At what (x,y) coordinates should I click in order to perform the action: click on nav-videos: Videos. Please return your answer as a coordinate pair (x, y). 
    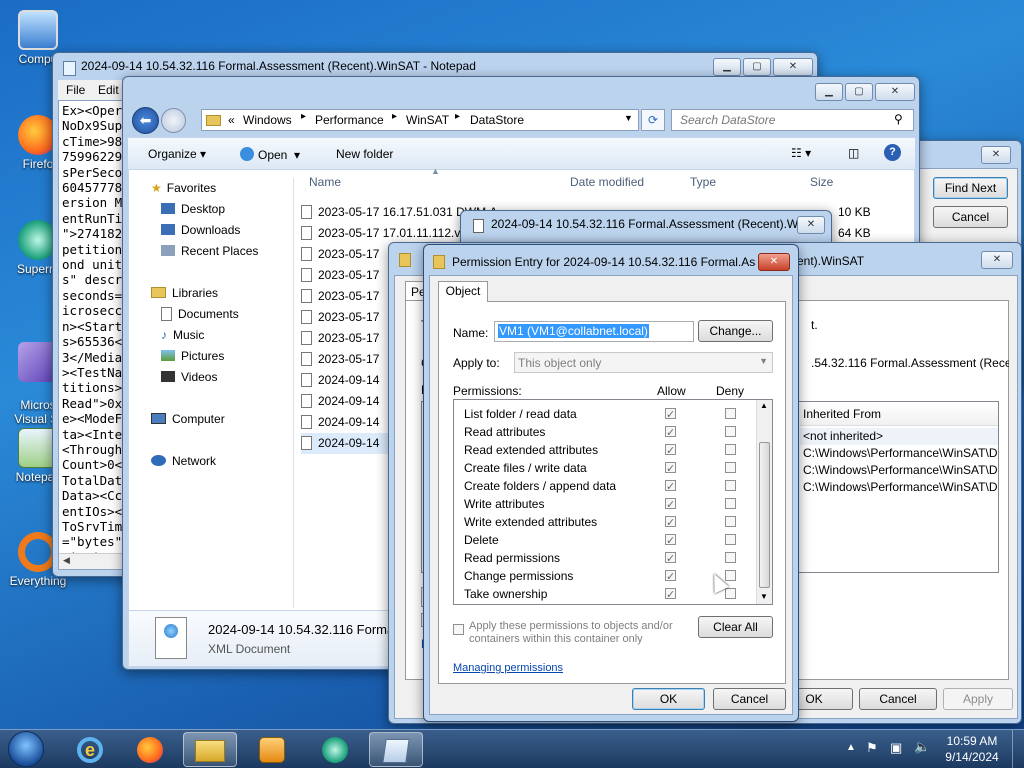
    Looking at the image, I should click on (211, 377).